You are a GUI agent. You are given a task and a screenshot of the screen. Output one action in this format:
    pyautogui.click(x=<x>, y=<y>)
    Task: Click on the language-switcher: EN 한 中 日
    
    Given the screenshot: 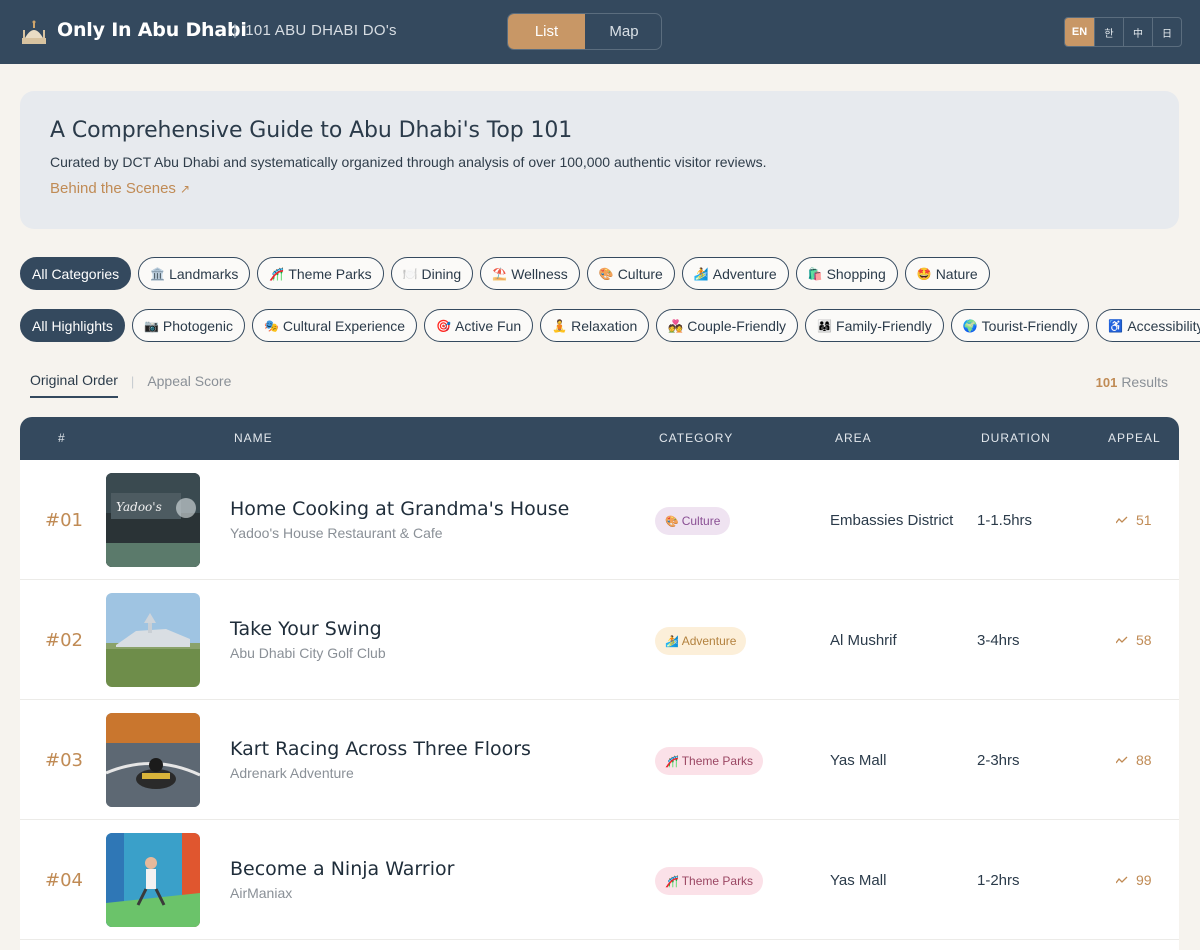 What is the action you would take?
    pyautogui.click(x=1123, y=32)
    